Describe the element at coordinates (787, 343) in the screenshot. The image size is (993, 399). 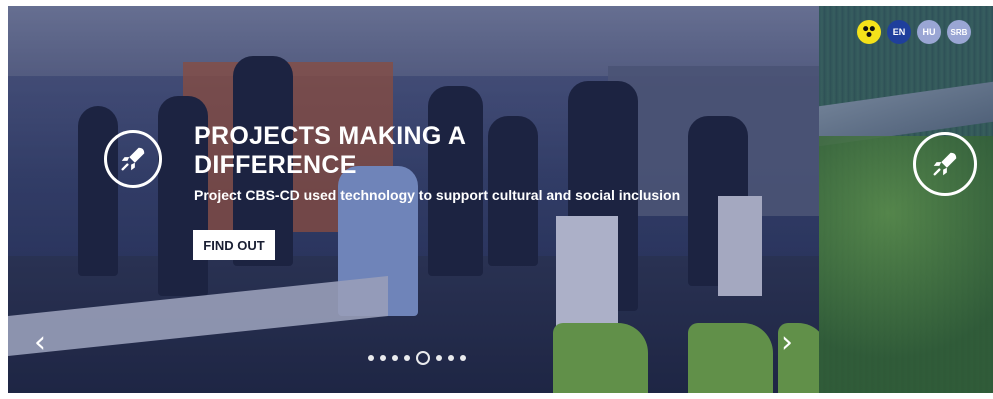
I see `next-slide-arrow: ›` at that location.